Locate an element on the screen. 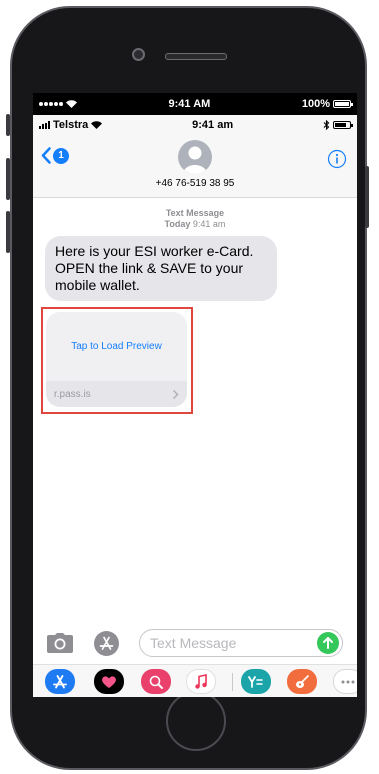 The width and height of the screenshot is (379, 774). chevron-left-icon is located at coordinates (46, 155).